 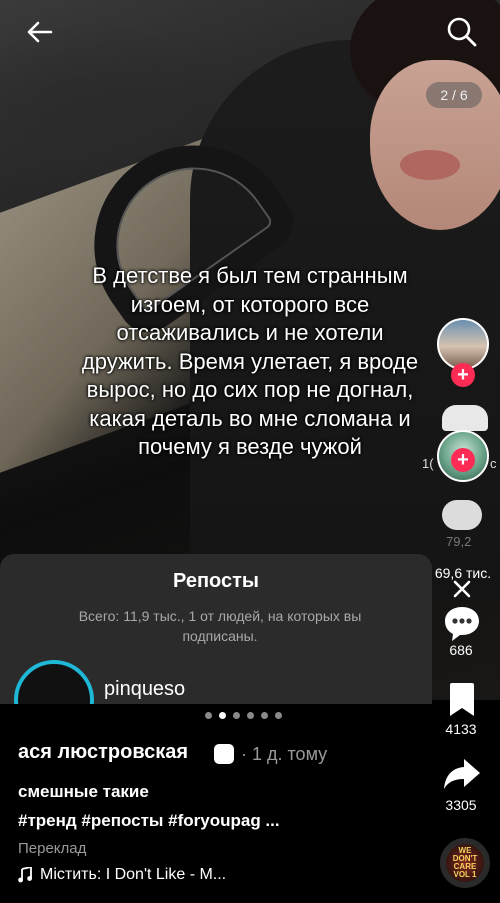 I want to click on reposter-list-avatar, so click(x=54, y=682).